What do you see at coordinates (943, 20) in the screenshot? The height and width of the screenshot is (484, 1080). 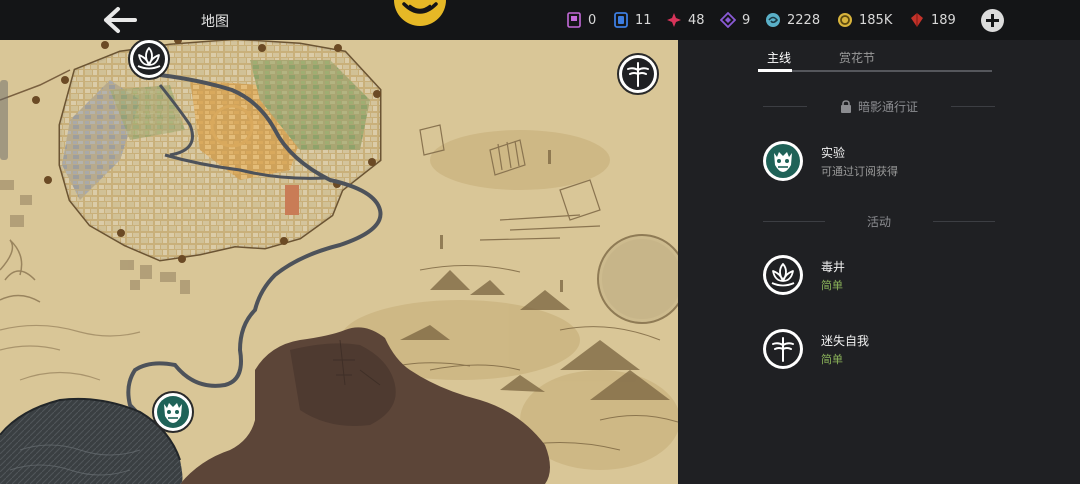 I see `resource-value: 189` at bounding box center [943, 20].